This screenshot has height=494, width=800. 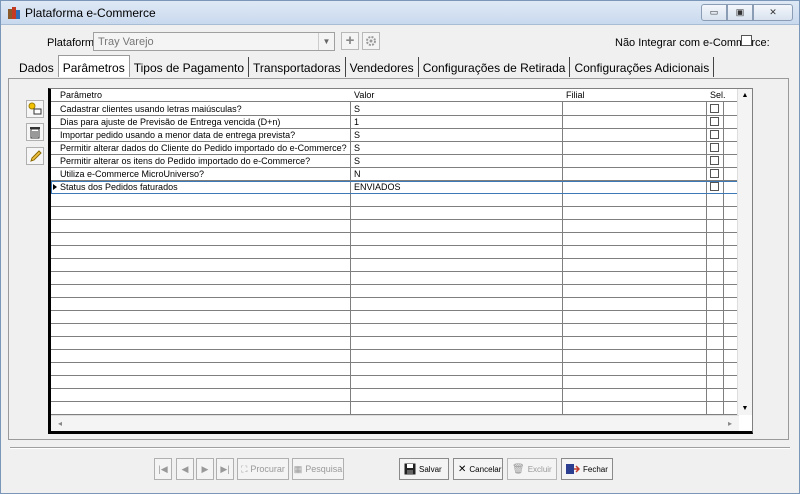 What do you see at coordinates (324, 469) in the screenshot?
I see `pesquisa-label: Pesquisa` at bounding box center [324, 469].